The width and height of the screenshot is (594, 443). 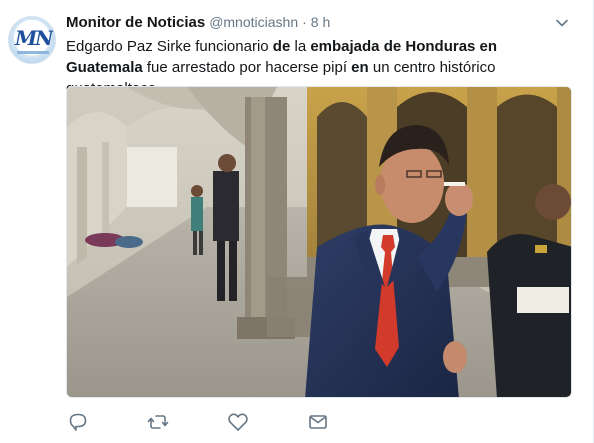 I want to click on avatar: MN, so click(x=32, y=40).